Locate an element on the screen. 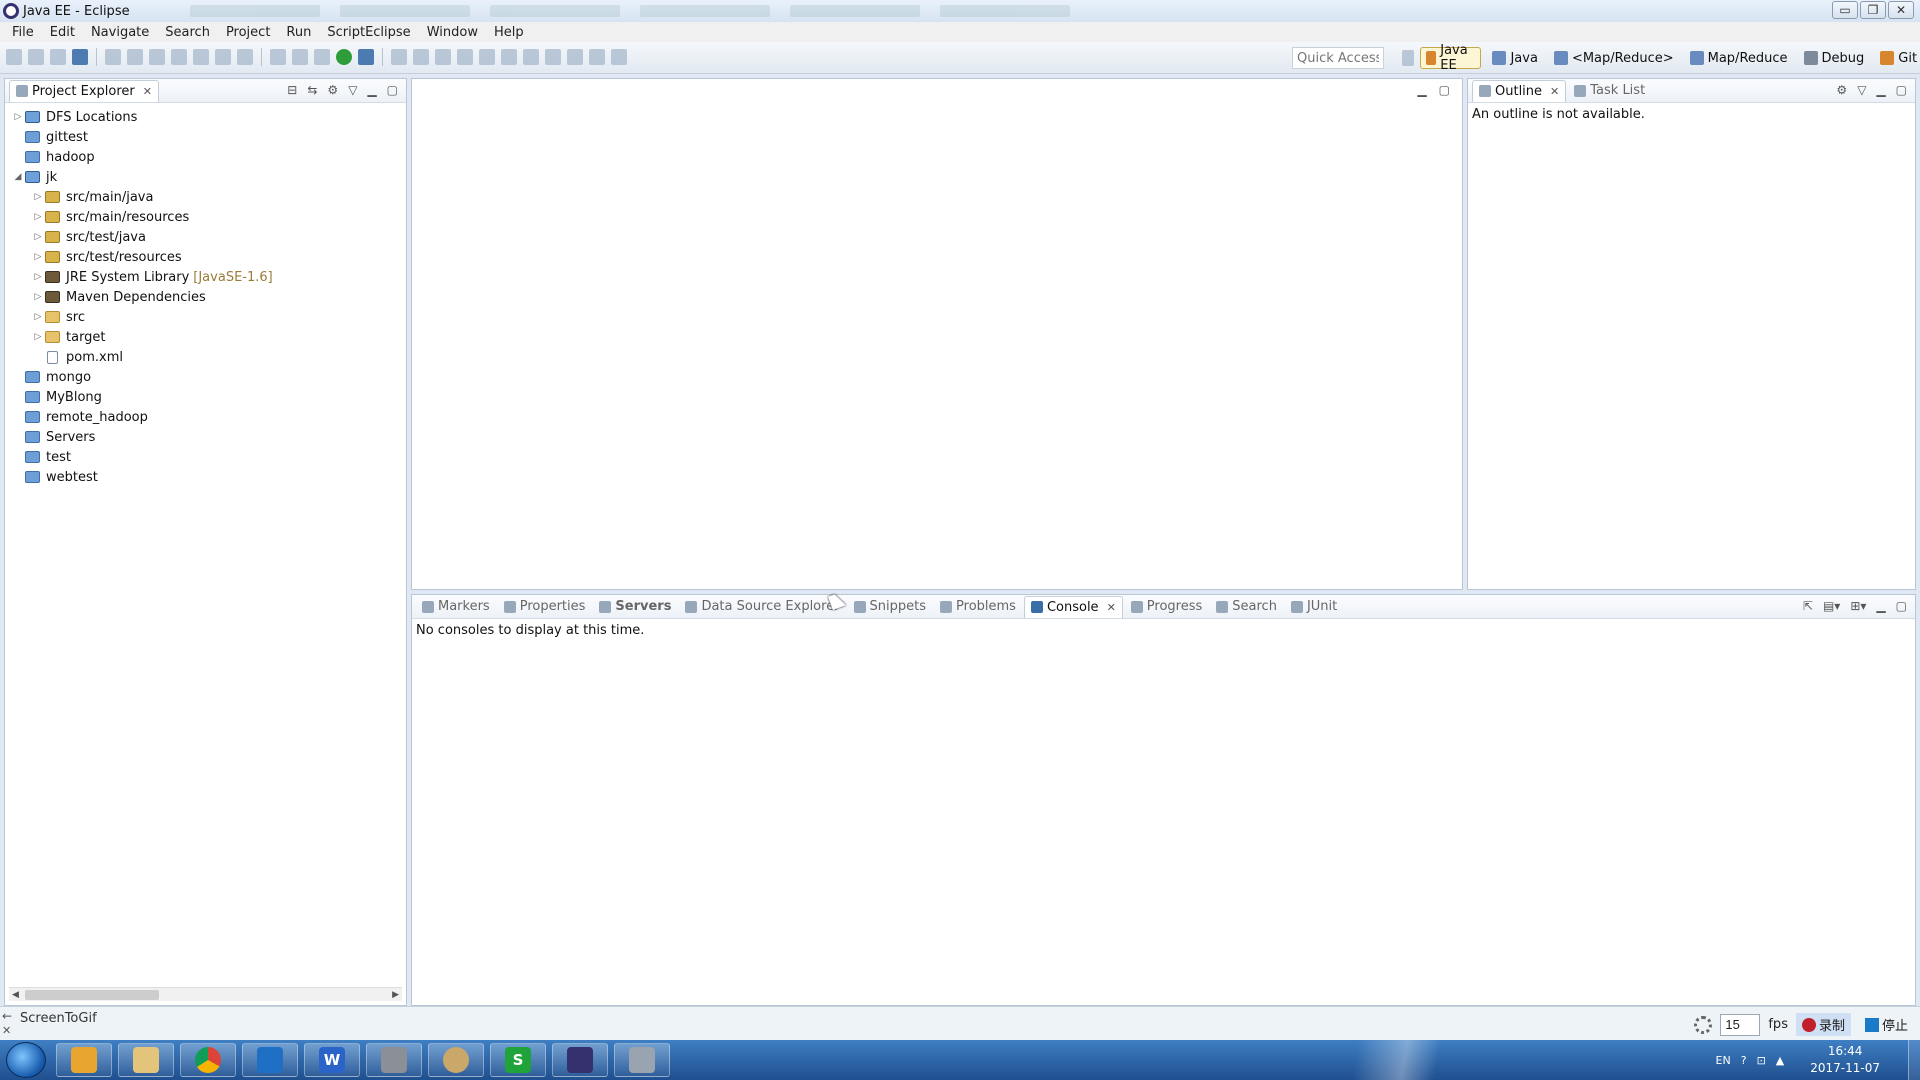 This screenshot has height=1080, width=1920. toggle-block-icon is located at coordinates (278, 57).